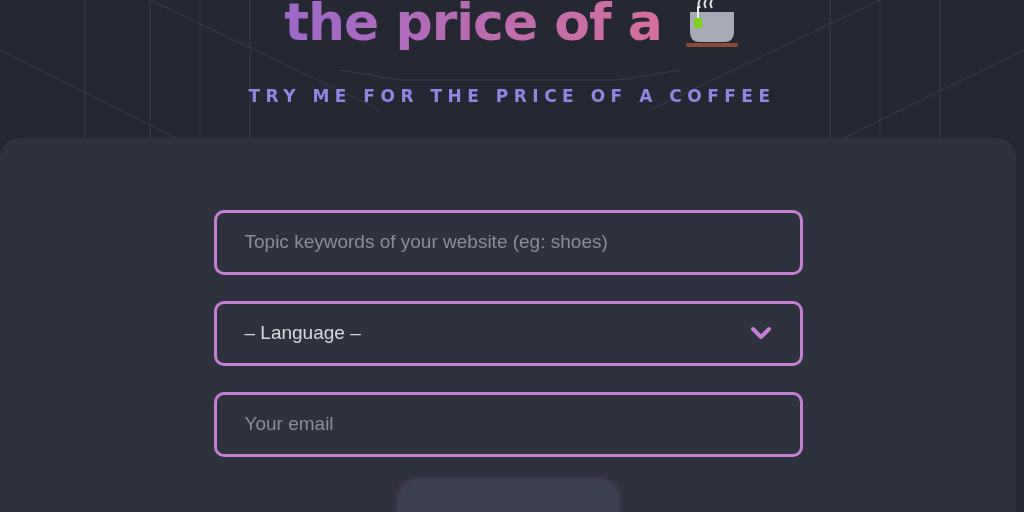 This screenshot has height=512, width=1024. Describe the element at coordinates (508, 333) in the screenshot. I see `language-select: – Language –` at that location.